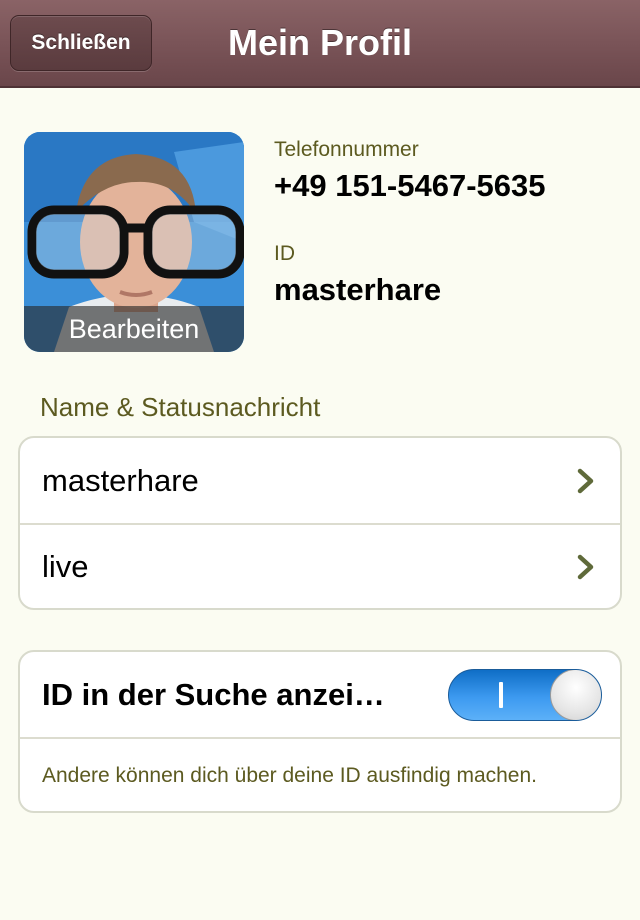 The width and height of the screenshot is (640, 920). Describe the element at coordinates (358, 289) in the screenshot. I see `id-value: masterhare` at that location.